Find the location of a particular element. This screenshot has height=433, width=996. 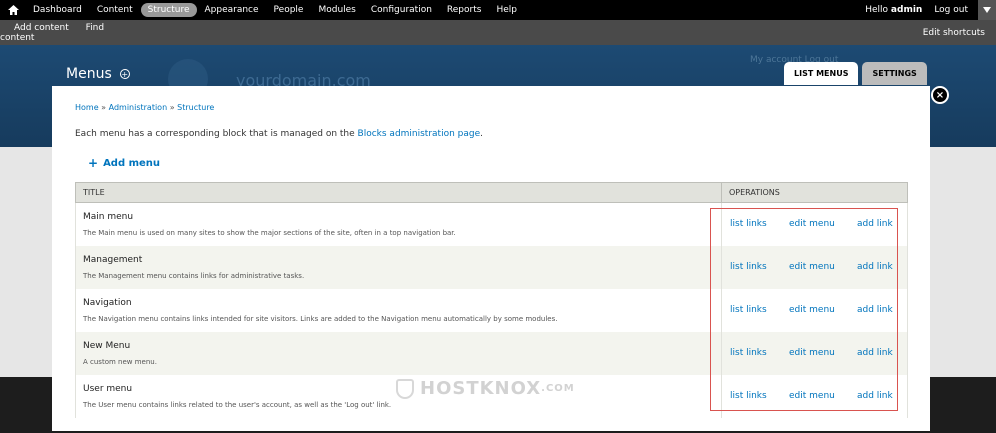

column-header-title: TITLE is located at coordinates (398, 192).